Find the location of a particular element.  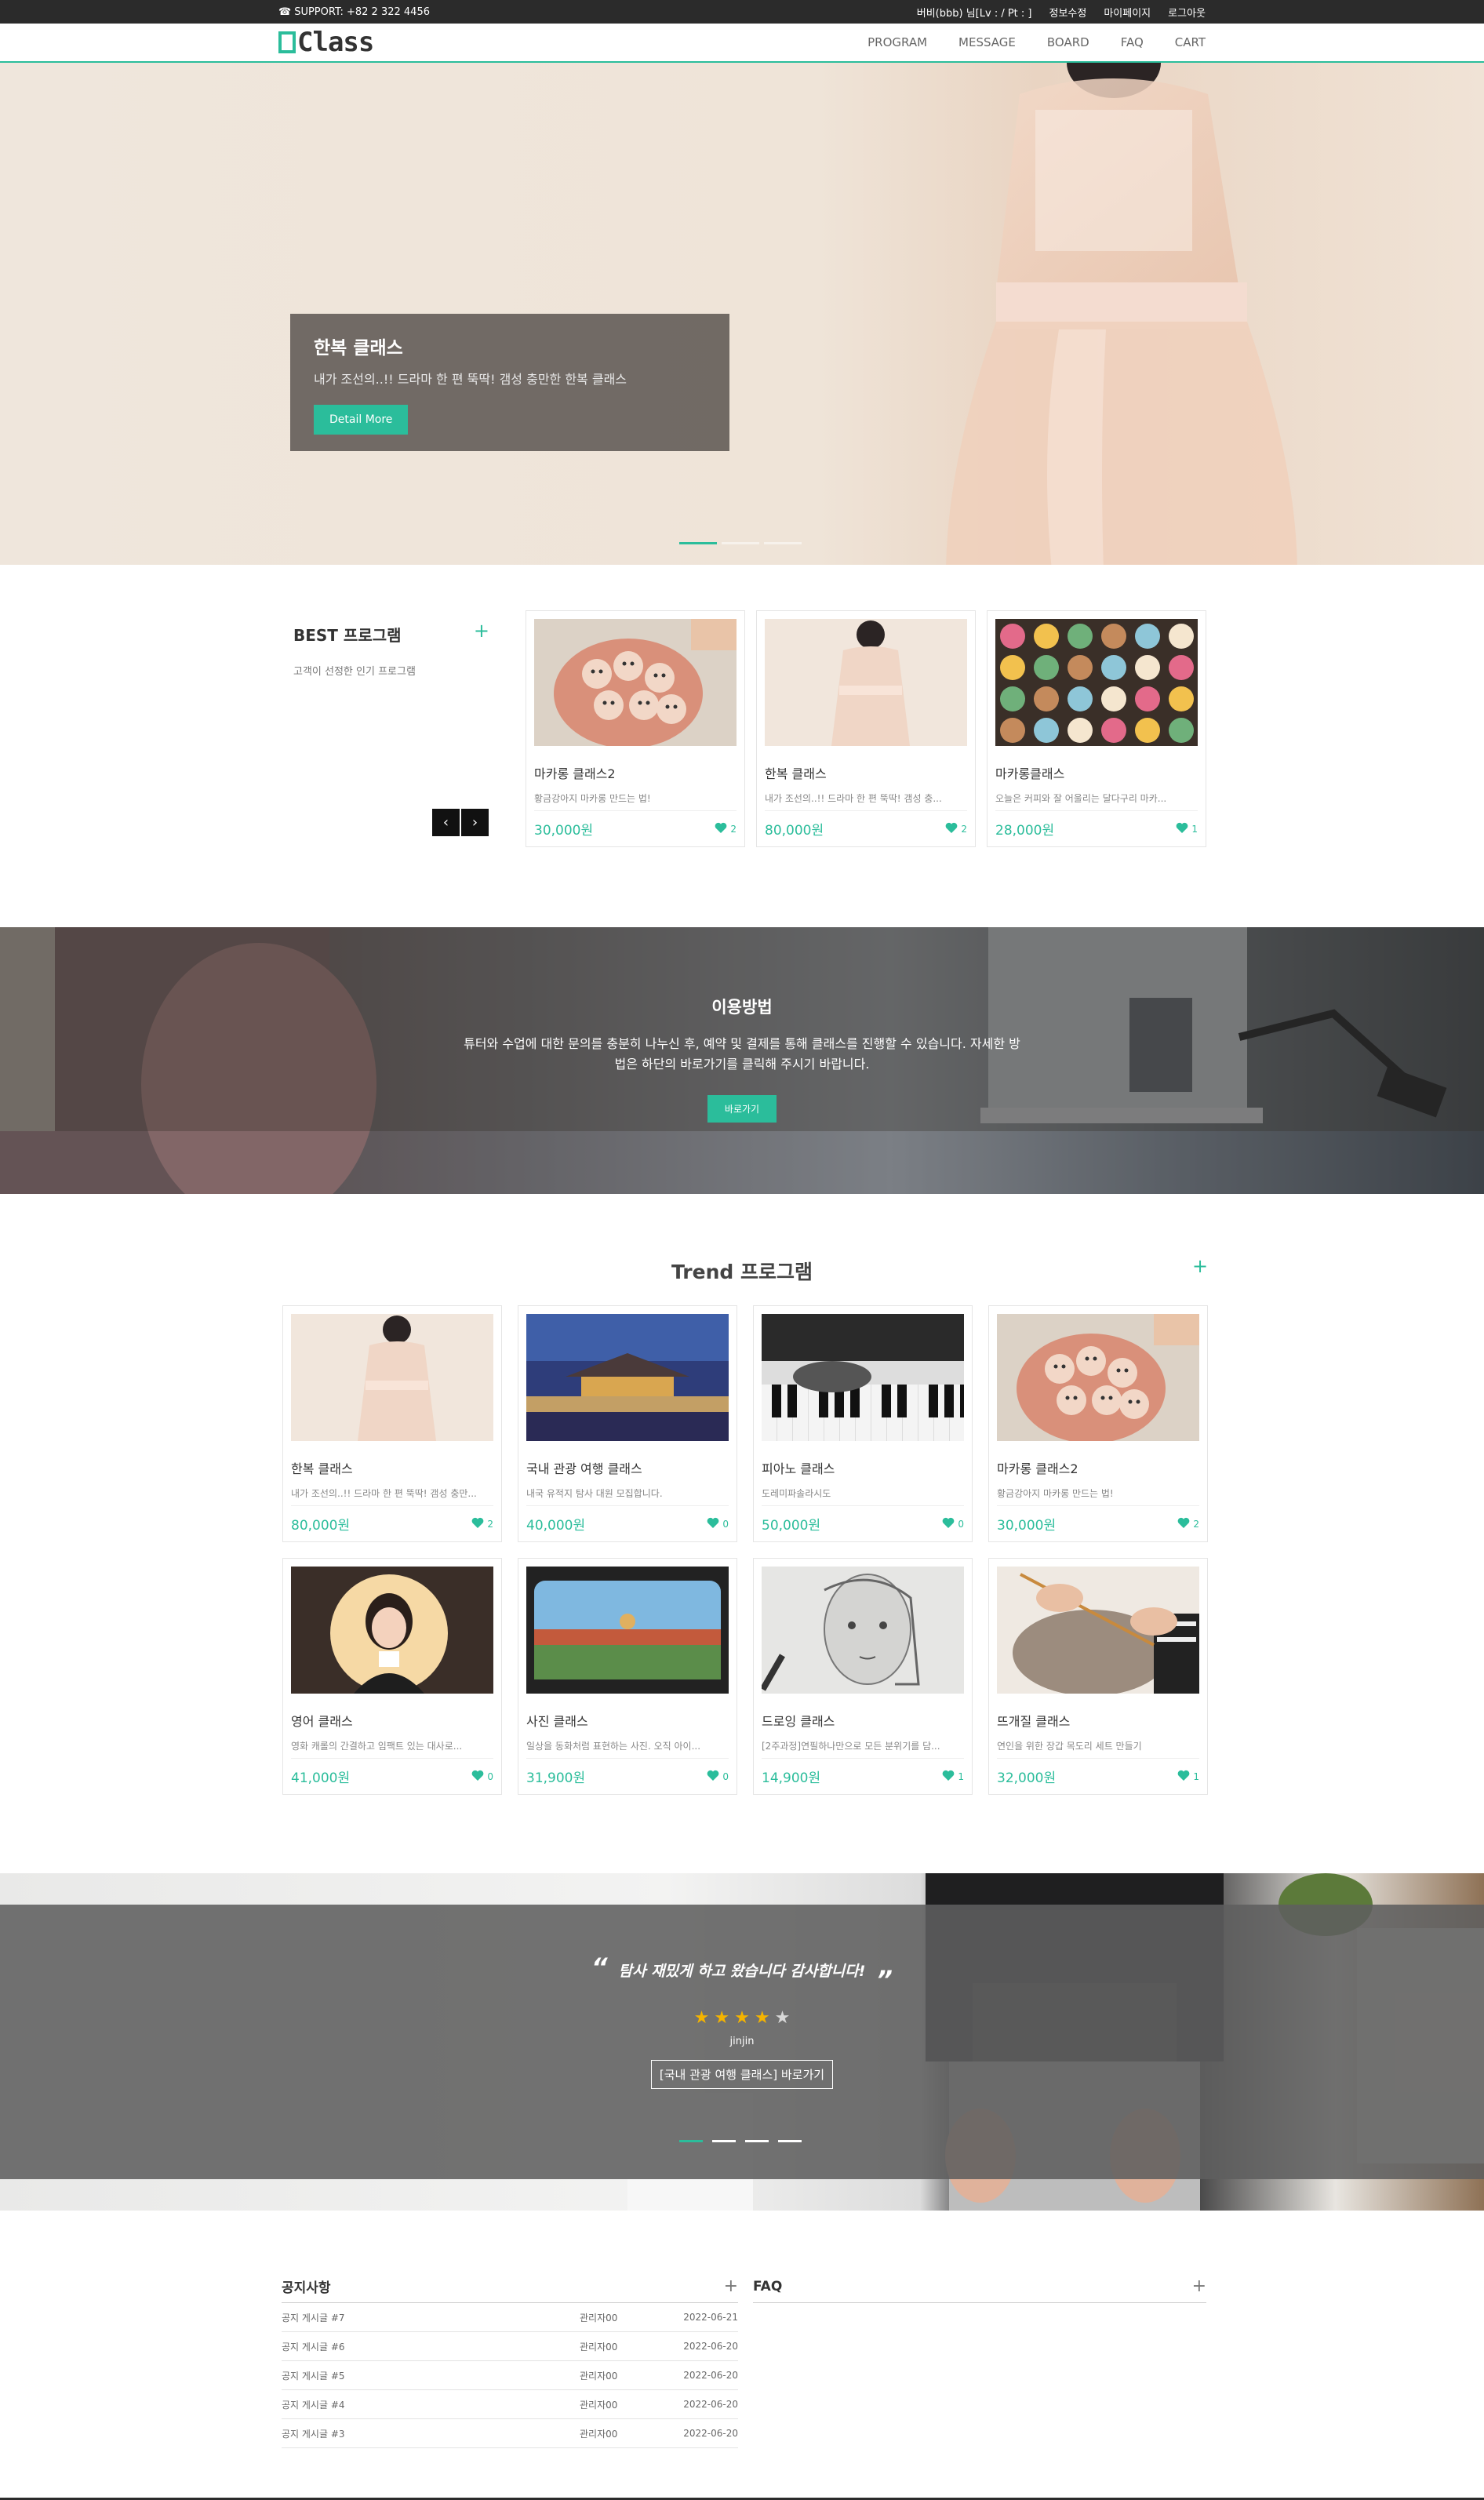

notice-row: 공지 게시글 #6 관리자00 2022-06-20 is located at coordinates (510, 2346).